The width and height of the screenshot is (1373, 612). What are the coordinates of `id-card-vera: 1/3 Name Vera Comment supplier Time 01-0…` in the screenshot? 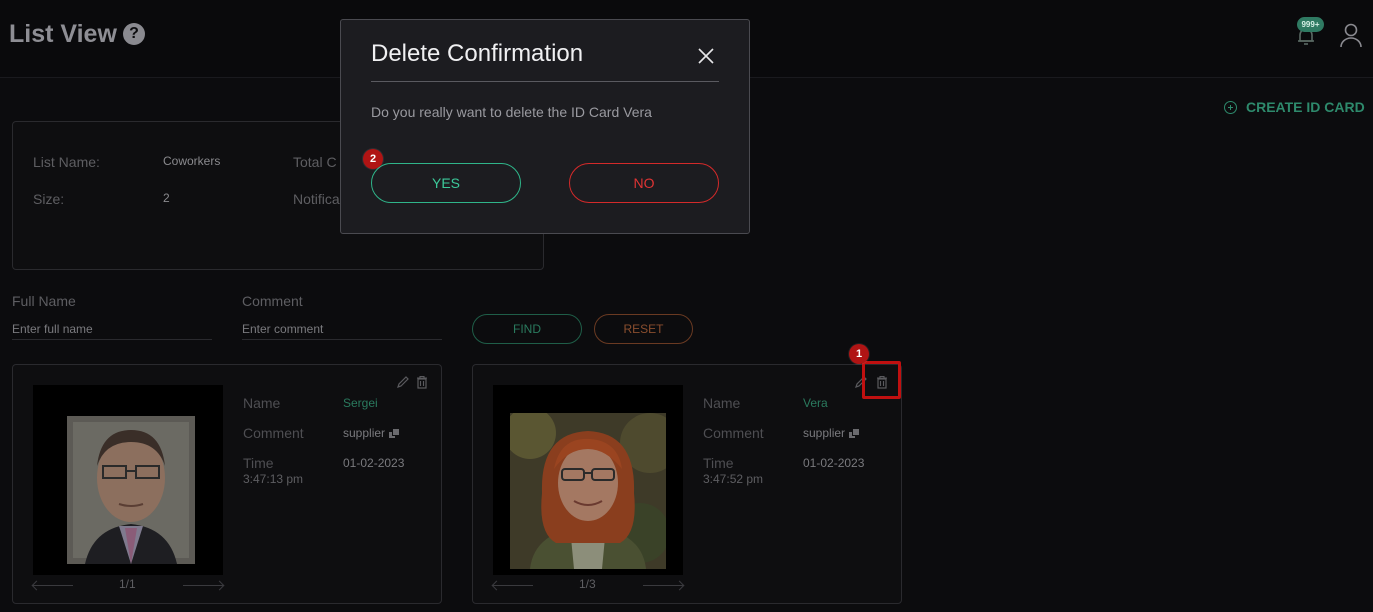 It's located at (687, 484).